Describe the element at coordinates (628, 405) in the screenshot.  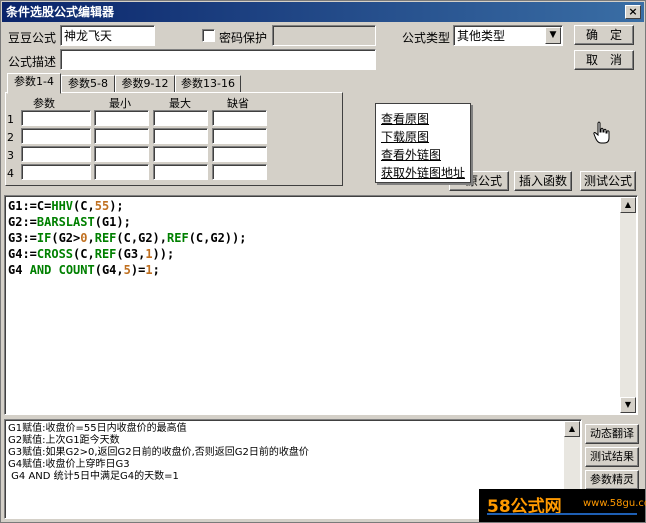
I see `scroll-down-icon: ▼` at that location.